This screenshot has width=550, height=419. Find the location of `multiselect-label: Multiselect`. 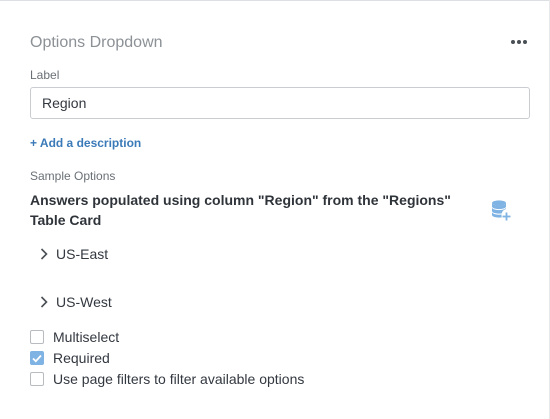

multiselect-label: Multiselect is located at coordinates (86, 337).